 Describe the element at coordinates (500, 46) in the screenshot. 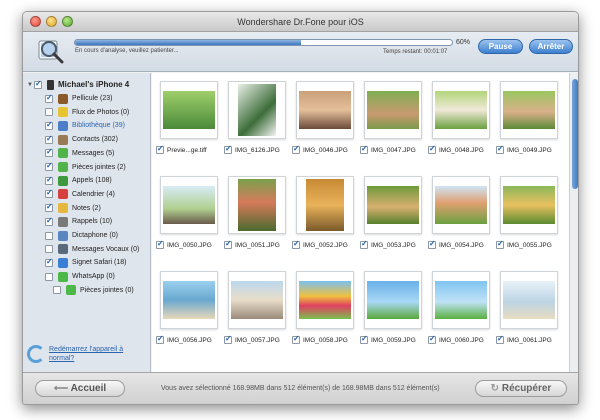

I see `pause-button: Pause` at that location.